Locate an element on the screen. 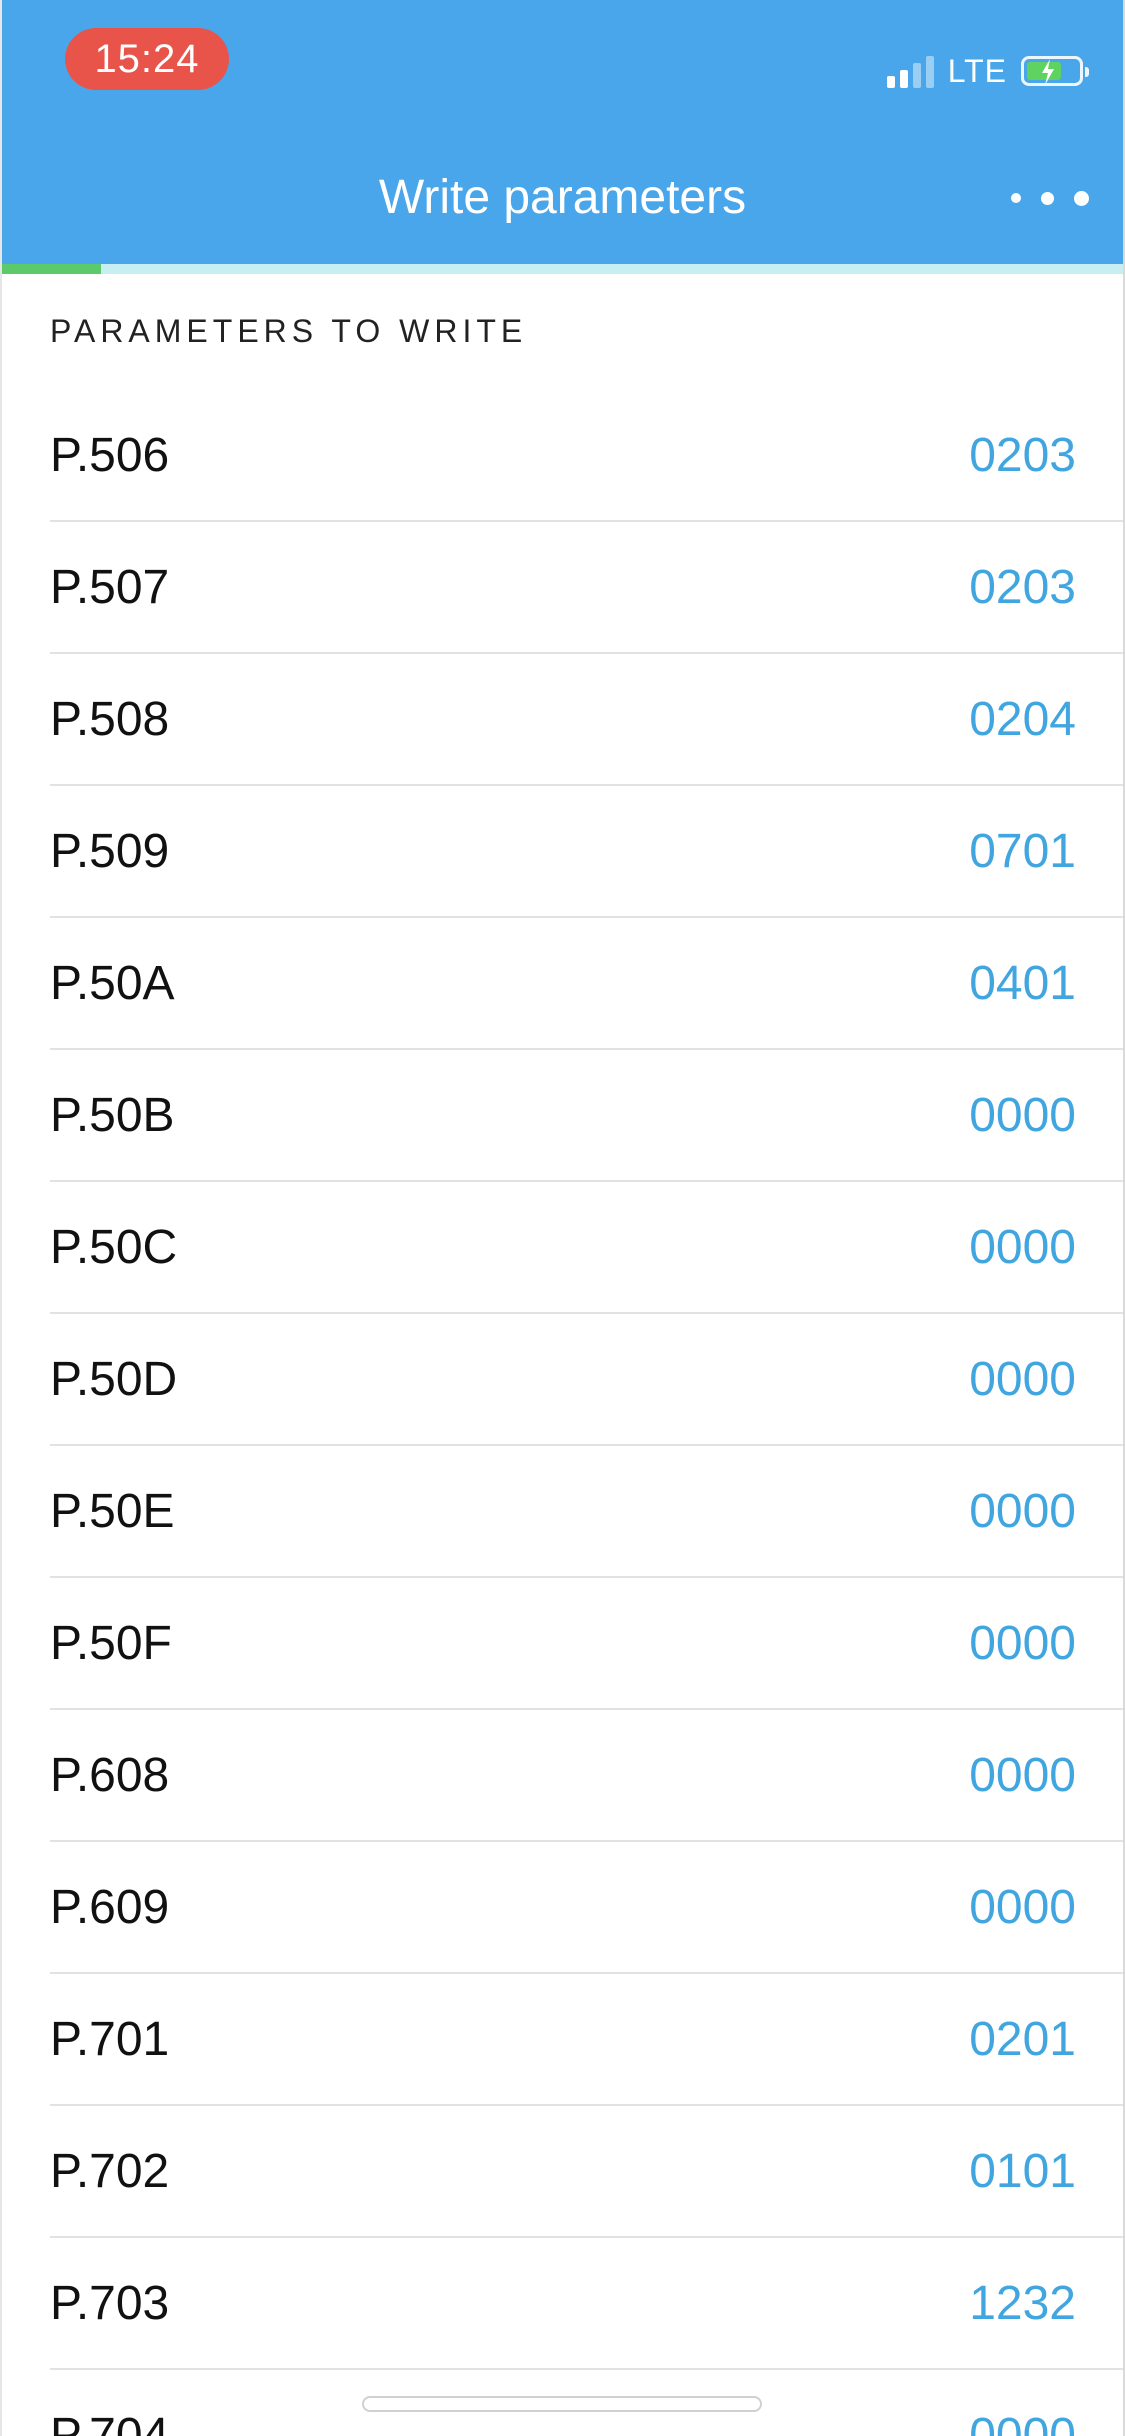  parameter-name: P.703 is located at coordinates (110, 2303).